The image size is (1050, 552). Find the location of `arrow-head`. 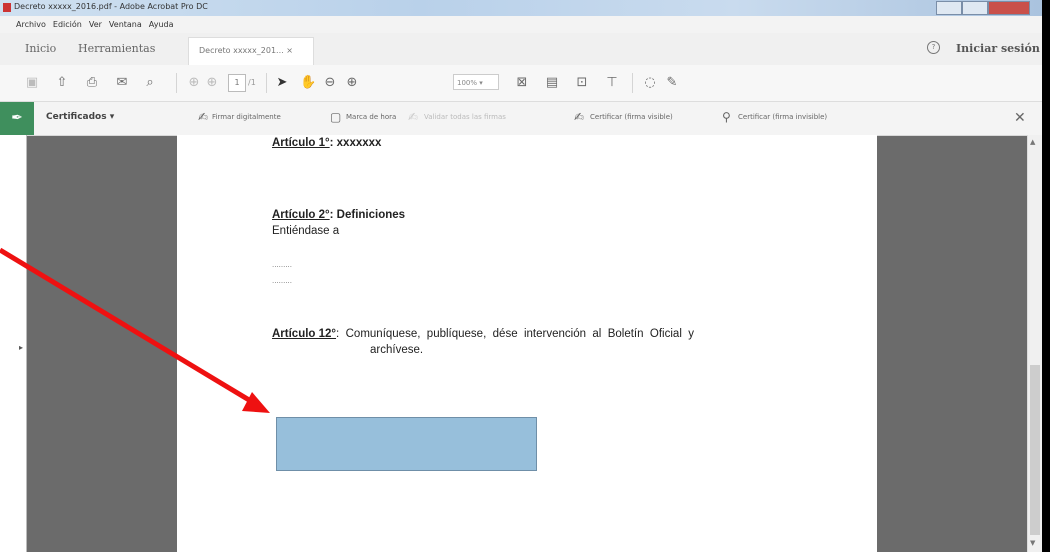

arrow-head is located at coordinates (256, 402).